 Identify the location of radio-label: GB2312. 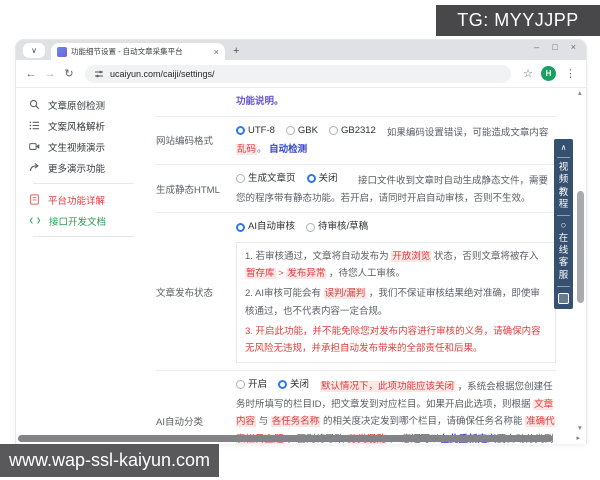
(358, 130).